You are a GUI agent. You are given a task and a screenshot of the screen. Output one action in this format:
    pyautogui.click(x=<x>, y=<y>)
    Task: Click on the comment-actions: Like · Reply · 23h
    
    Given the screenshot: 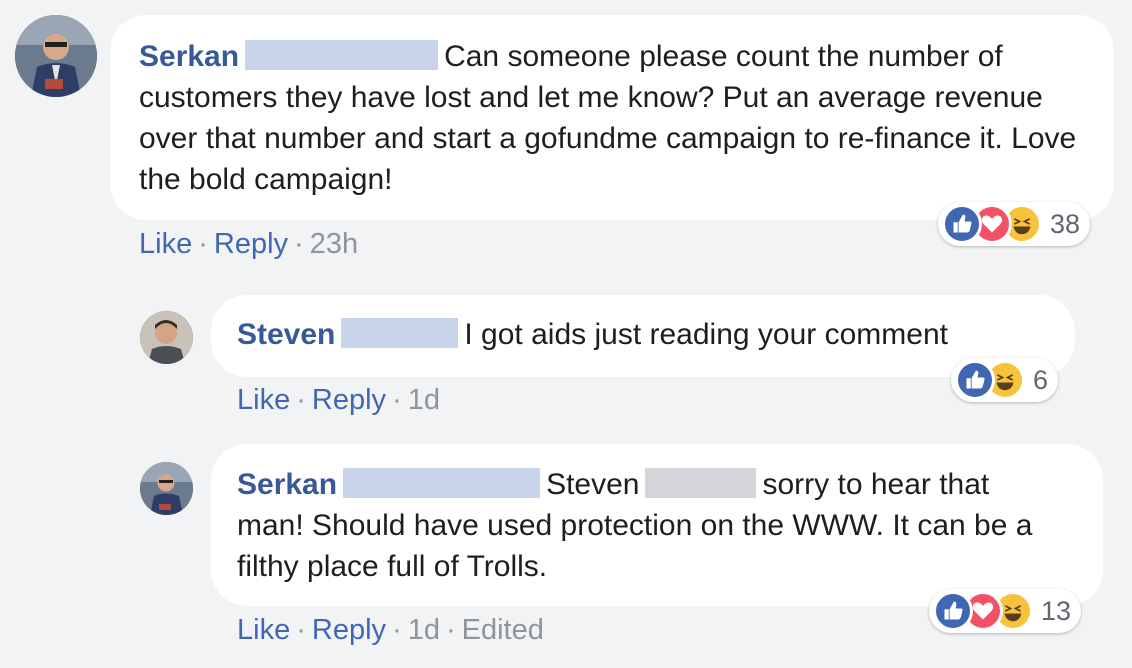 What is the action you would take?
    pyautogui.click(x=248, y=244)
    